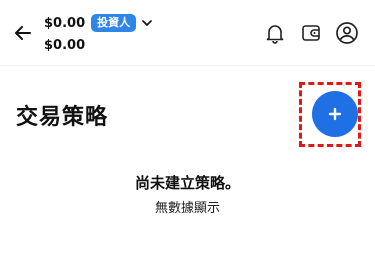 Image resolution: width=375 pixels, height=270 pixels. What do you see at coordinates (65, 23) in the screenshot?
I see `balance-primary: $0.00` at bounding box center [65, 23].